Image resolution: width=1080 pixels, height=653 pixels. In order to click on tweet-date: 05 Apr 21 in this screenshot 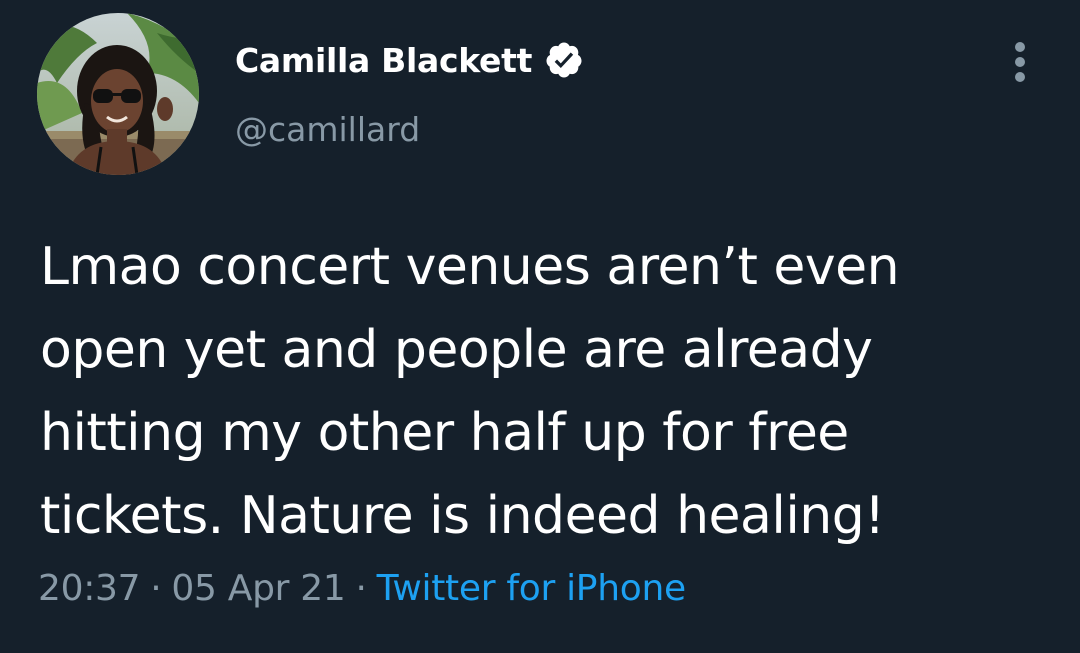, I will do `click(258, 588)`.